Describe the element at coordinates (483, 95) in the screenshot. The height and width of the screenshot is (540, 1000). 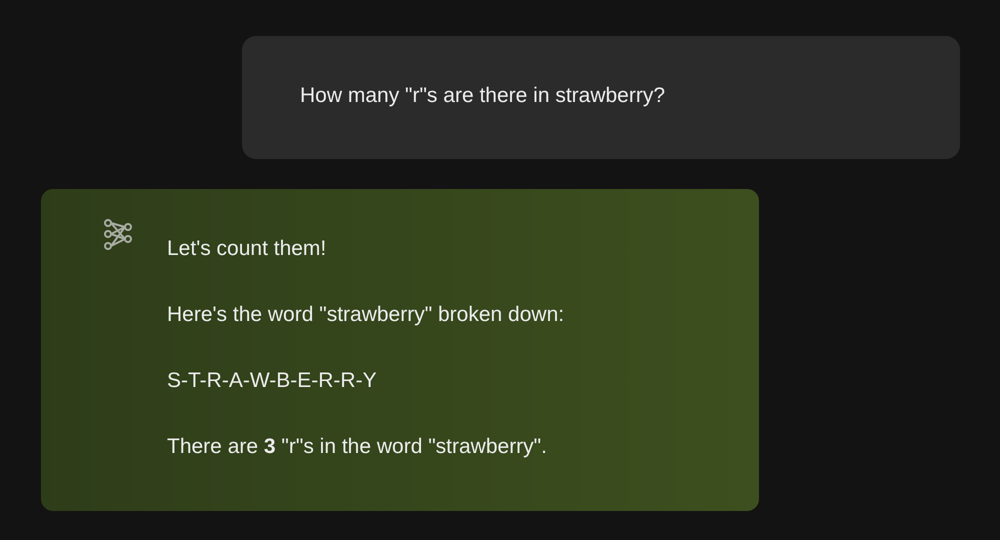
I see `message-text: How many "r"s are there in strawberry?` at that location.